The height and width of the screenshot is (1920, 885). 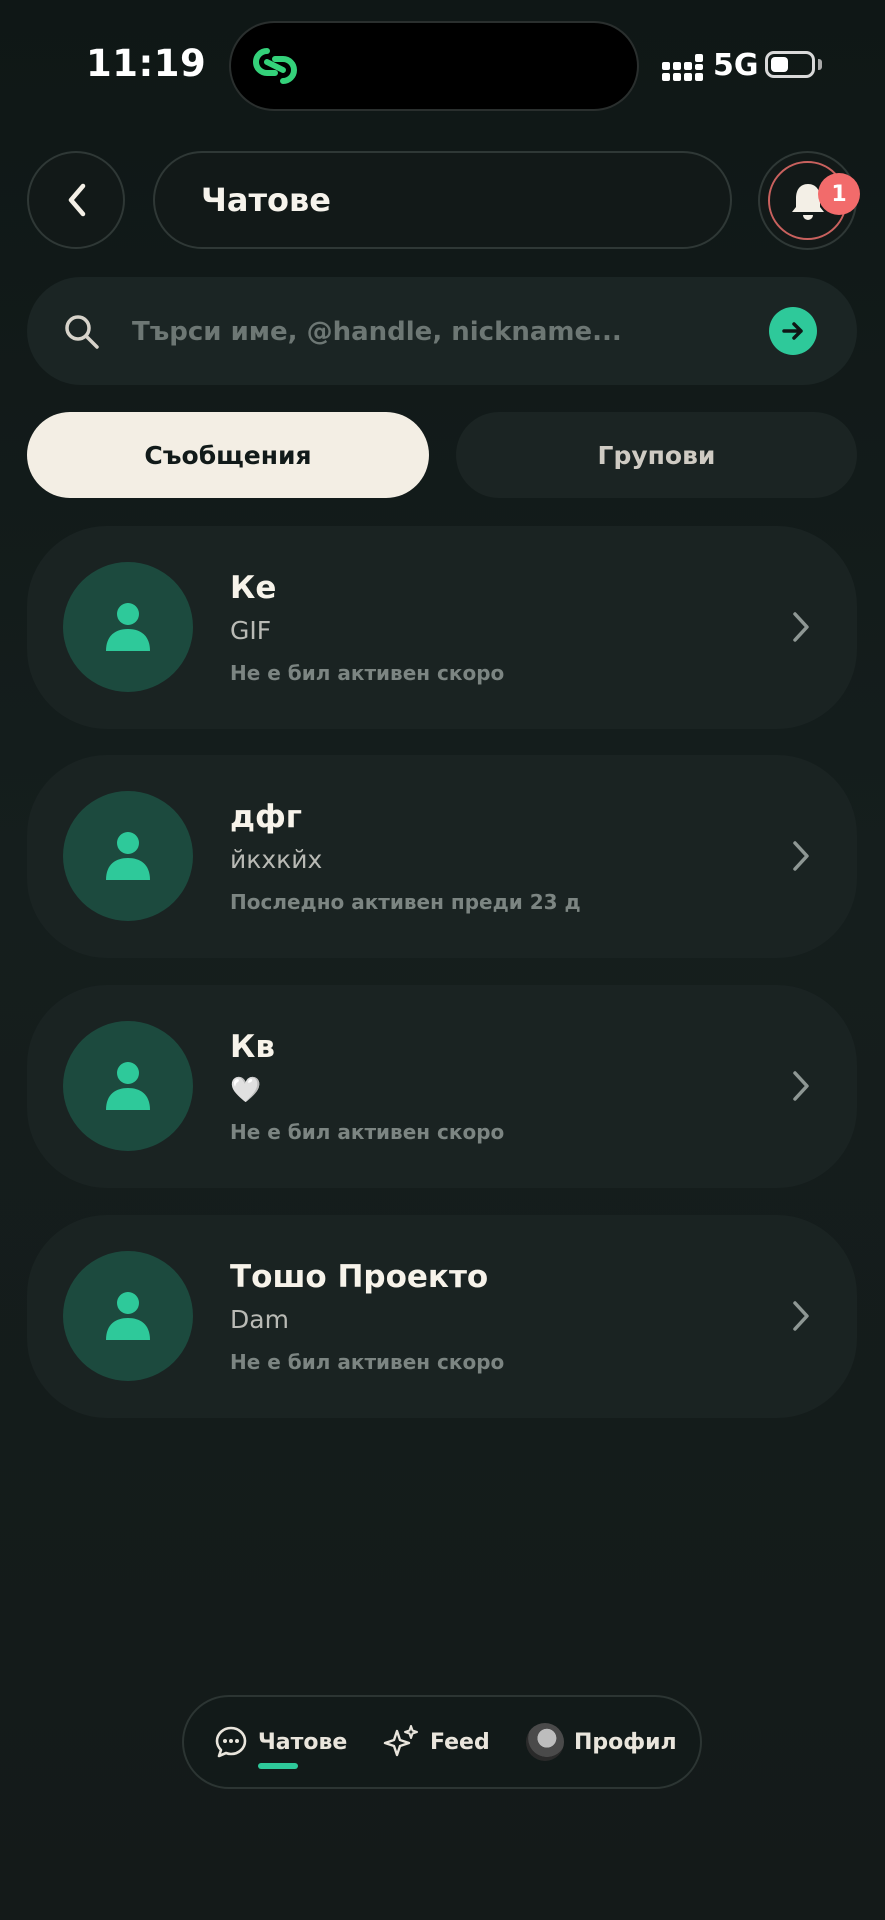 What do you see at coordinates (276, 859) in the screenshot?
I see `chat-preview: йкхкйх` at bounding box center [276, 859].